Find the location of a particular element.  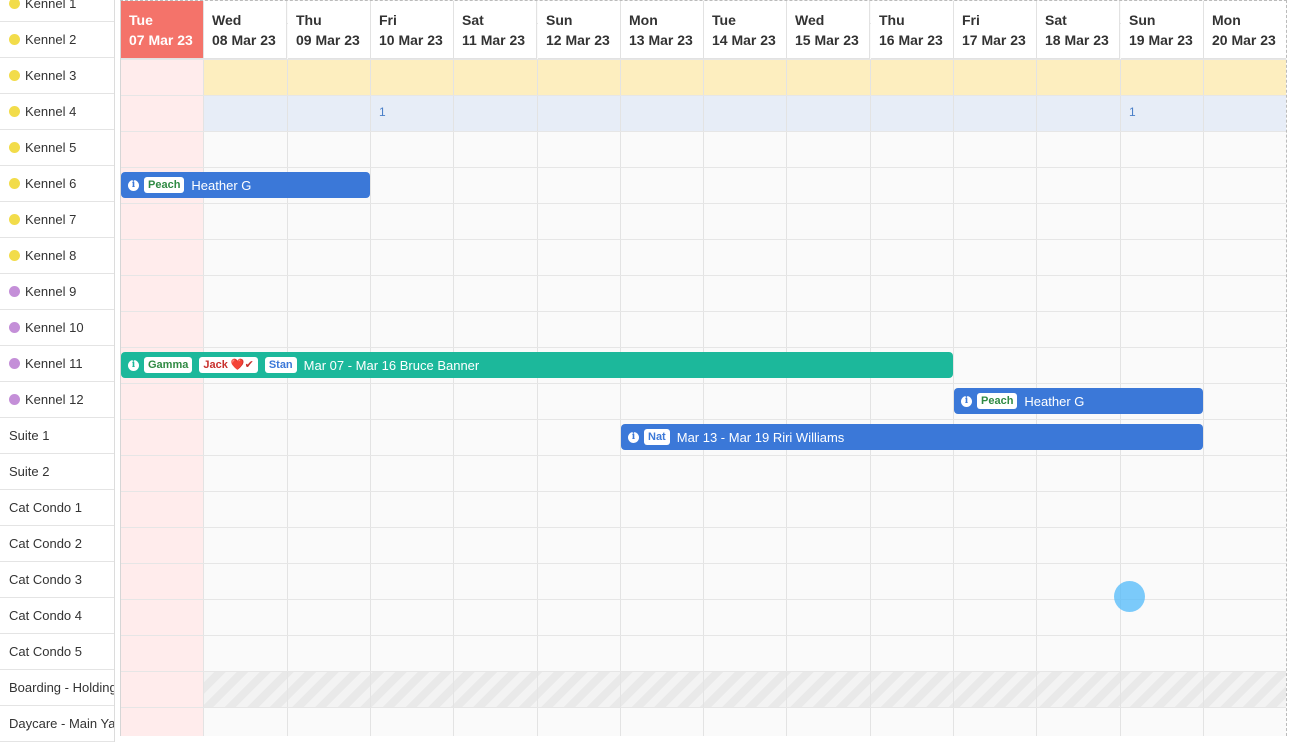

day-date: 15 Mar 23 is located at coordinates (827, 40).